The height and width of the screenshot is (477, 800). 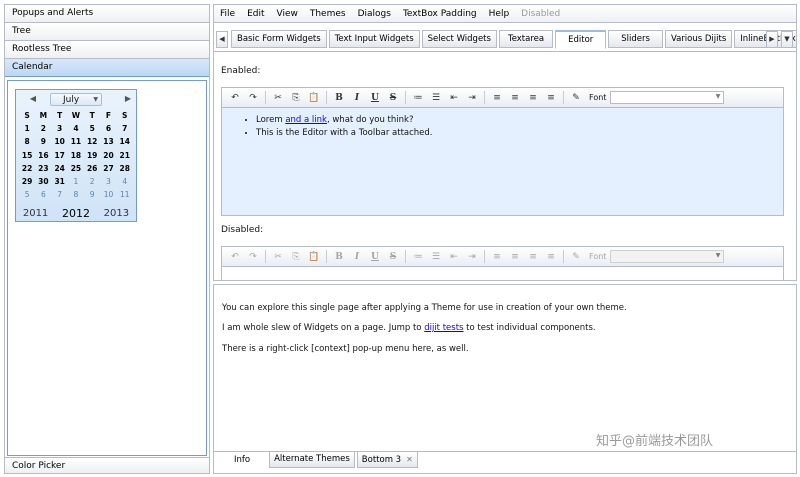 What do you see at coordinates (108, 155) in the screenshot?
I see `calendar-day: 20` at bounding box center [108, 155].